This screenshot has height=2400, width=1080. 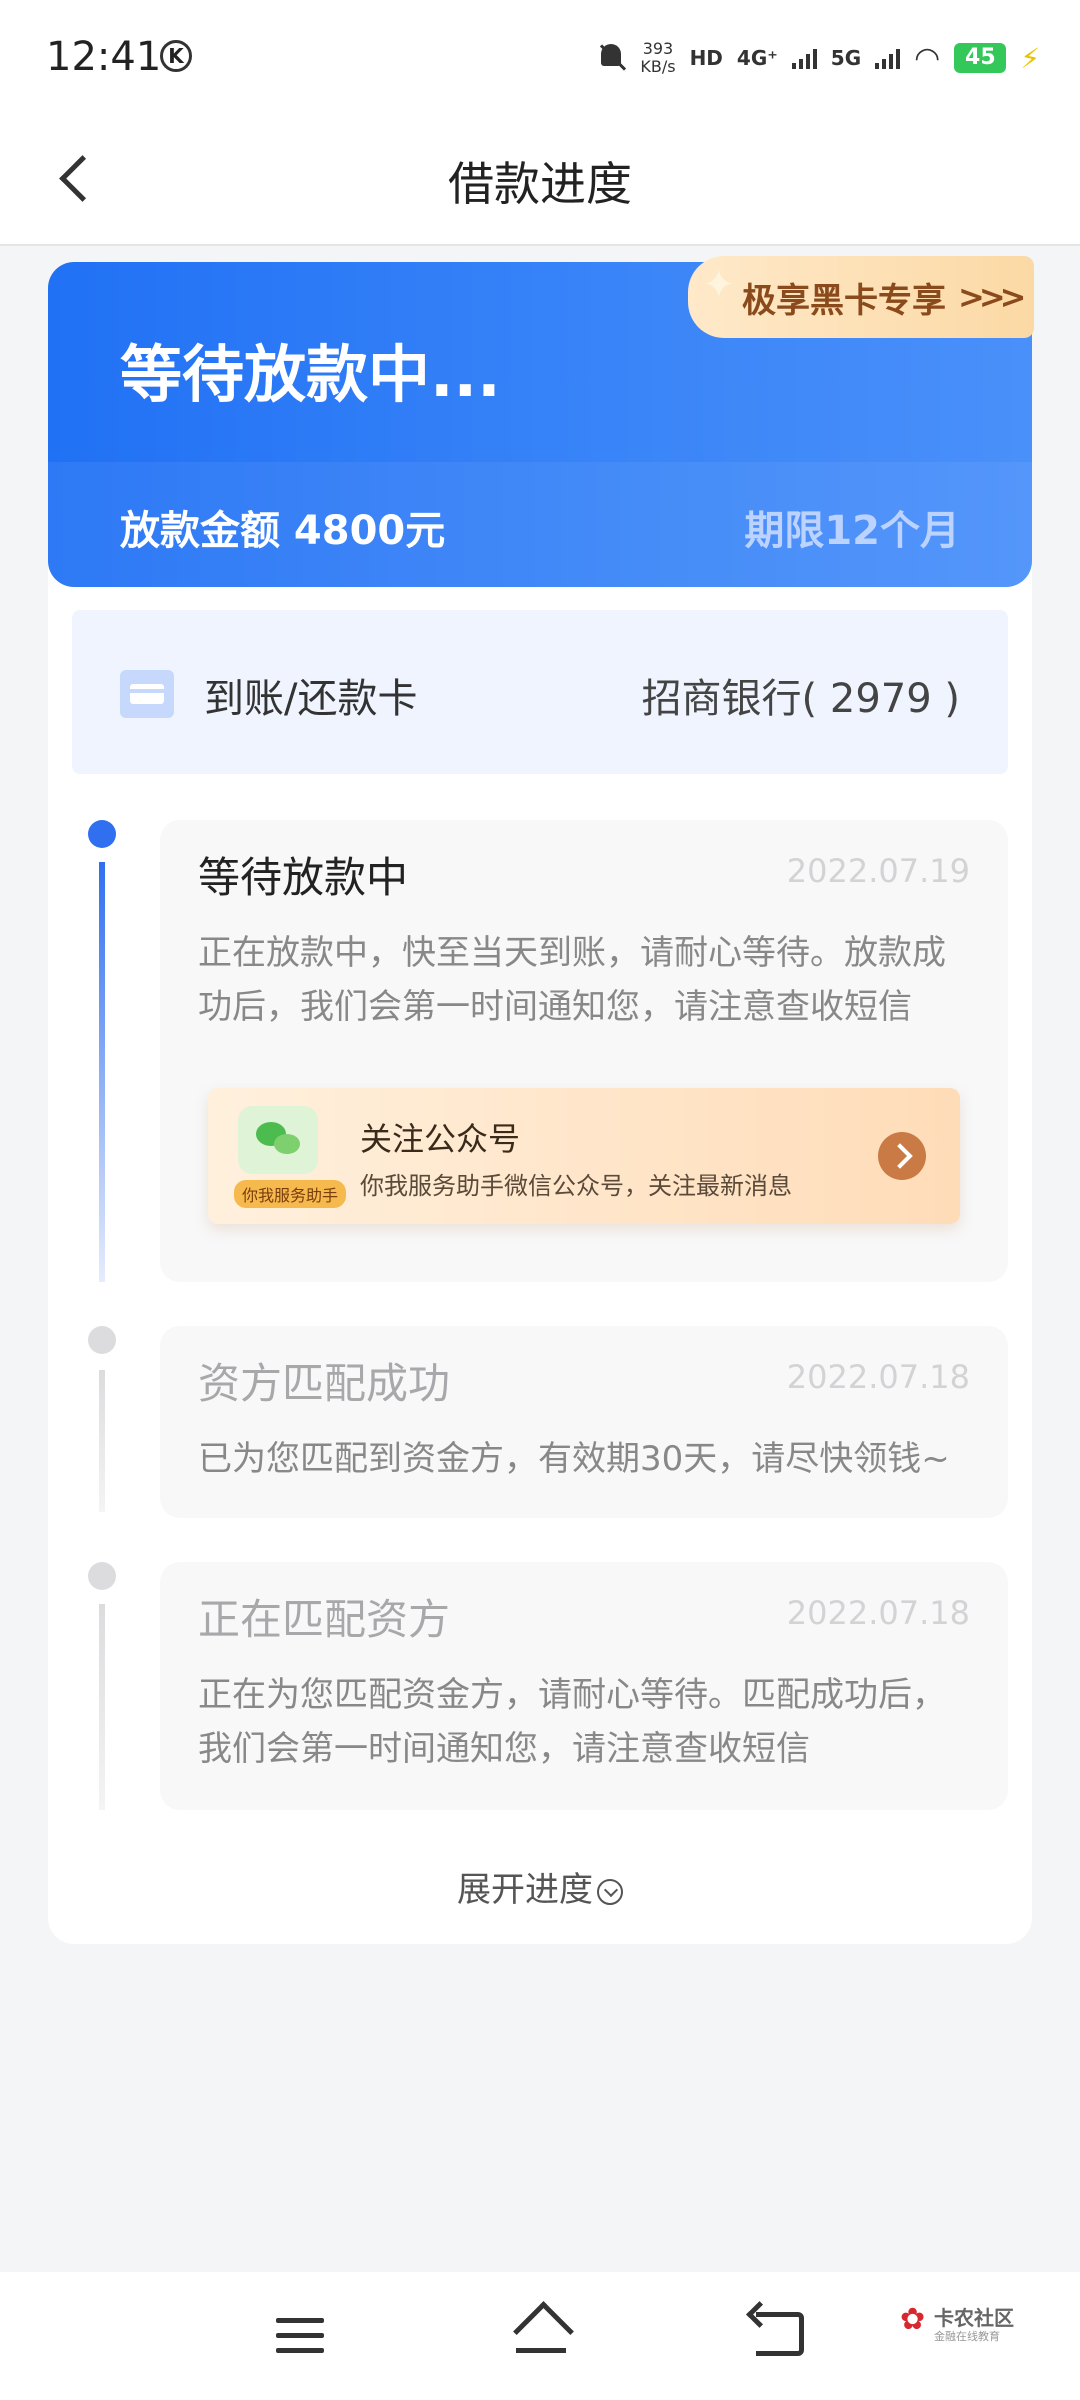 I want to click on loan-term: 期限12个月, so click(x=852, y=531).